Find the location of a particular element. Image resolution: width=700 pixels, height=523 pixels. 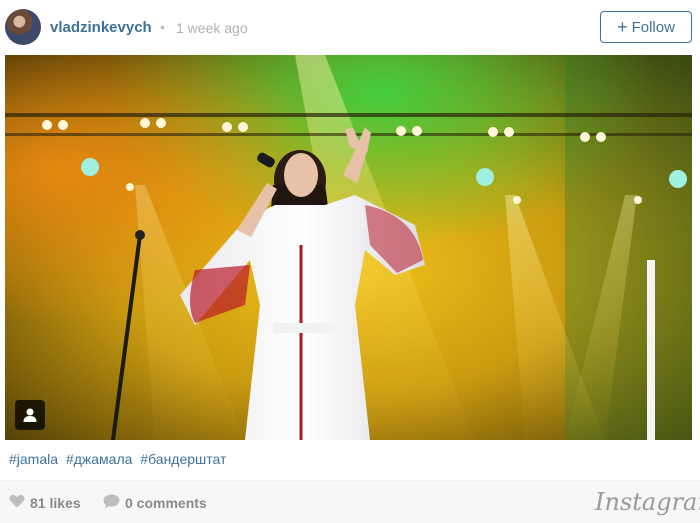

plus-icon: + is located at coordinates (622, 27).